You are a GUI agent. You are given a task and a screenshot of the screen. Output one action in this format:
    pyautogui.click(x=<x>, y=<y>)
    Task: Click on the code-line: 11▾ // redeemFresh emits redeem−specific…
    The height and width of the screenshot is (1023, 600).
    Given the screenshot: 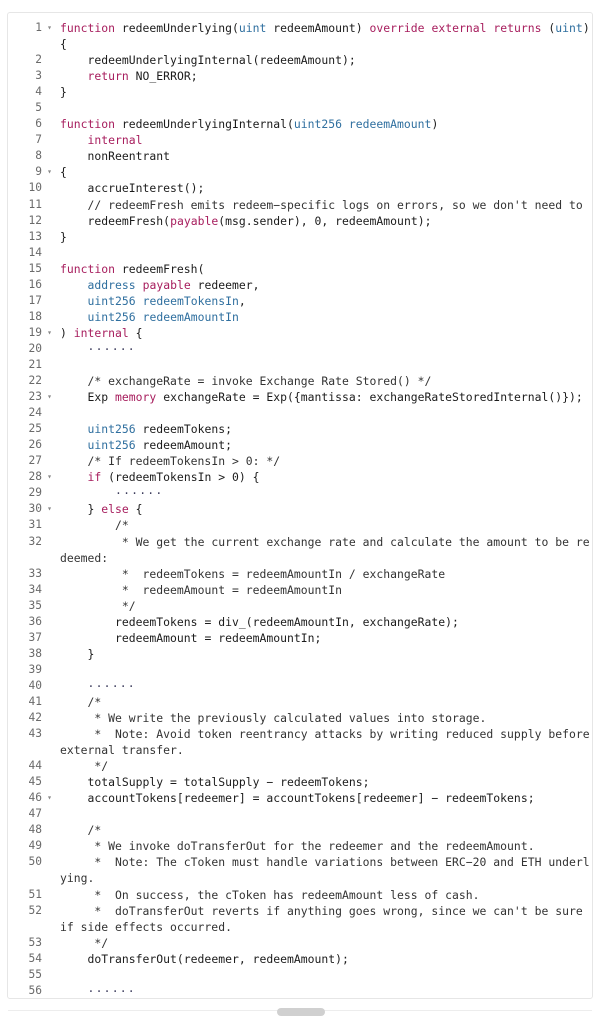 What is the action you would take?
    pyautogui.click(x=300, y=205)
    